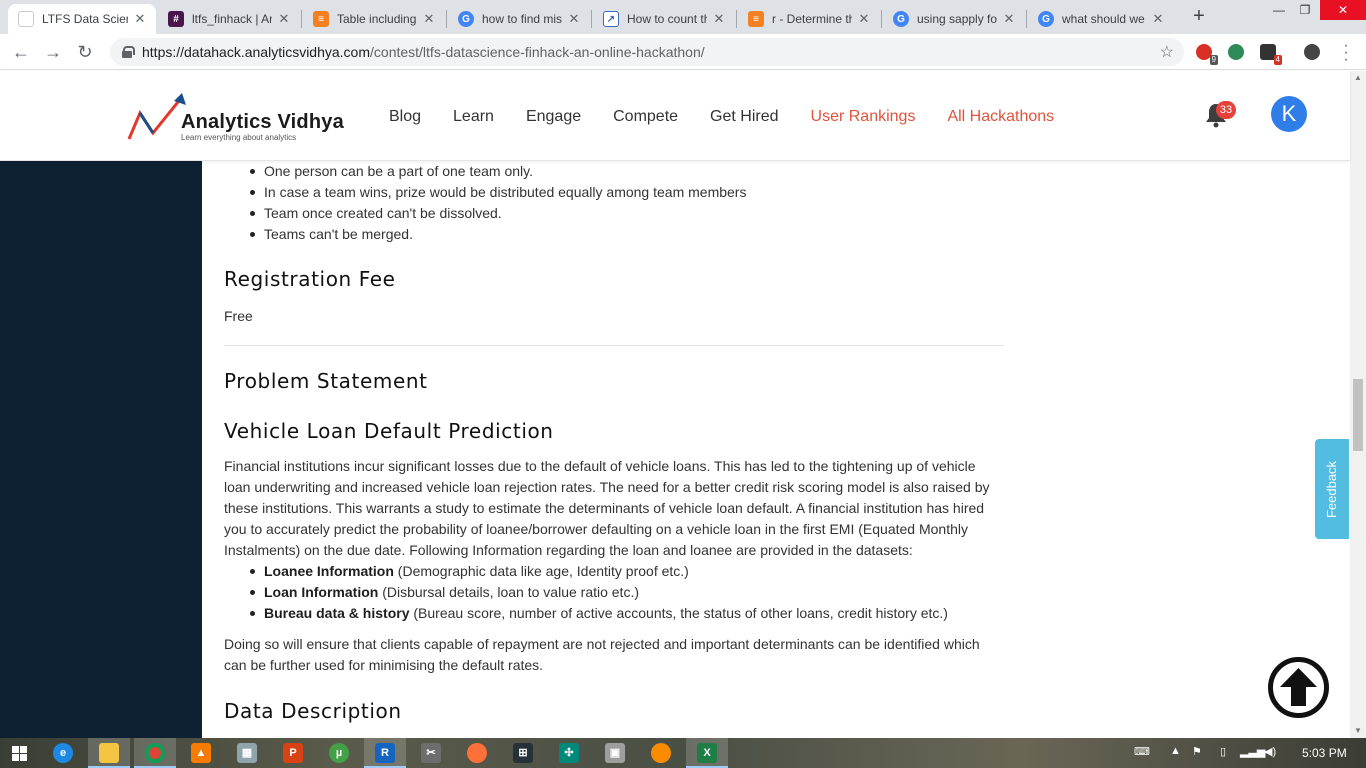 The width and height of the screenshot is (1366, 768). I want to click on calculator-icon: ▦, so click(247, 753).